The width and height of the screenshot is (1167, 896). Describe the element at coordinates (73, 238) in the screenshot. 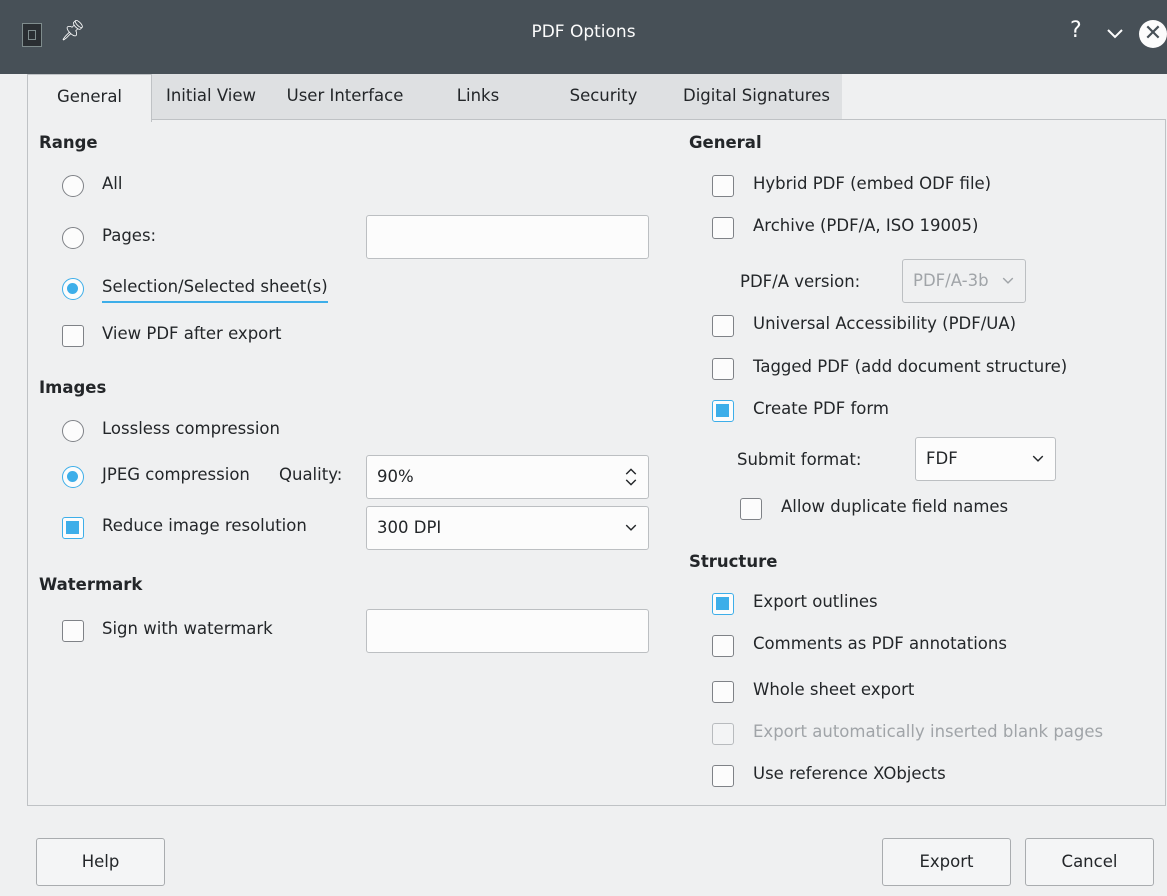

I see `pages-radio` at that location.